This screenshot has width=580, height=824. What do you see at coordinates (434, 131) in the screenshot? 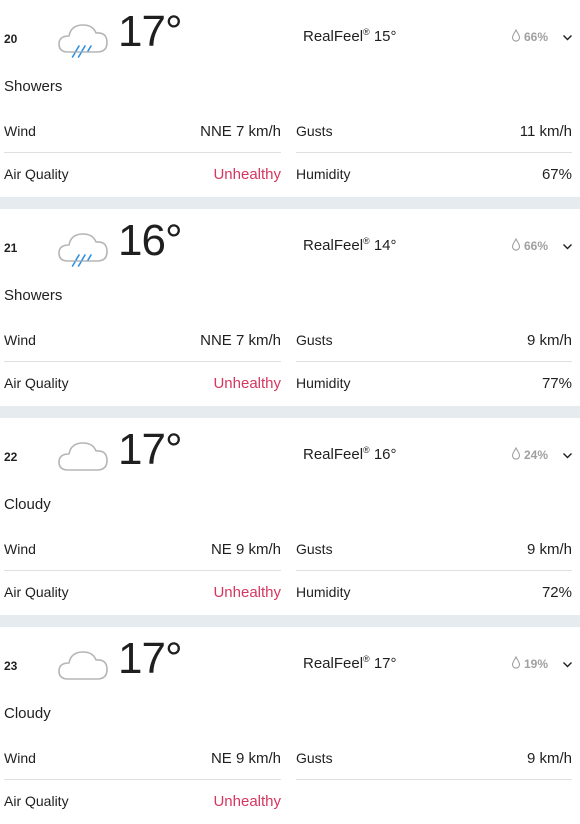
I see `gusts-row: Gusts 11 km/h` at bounding box center [434, 131].